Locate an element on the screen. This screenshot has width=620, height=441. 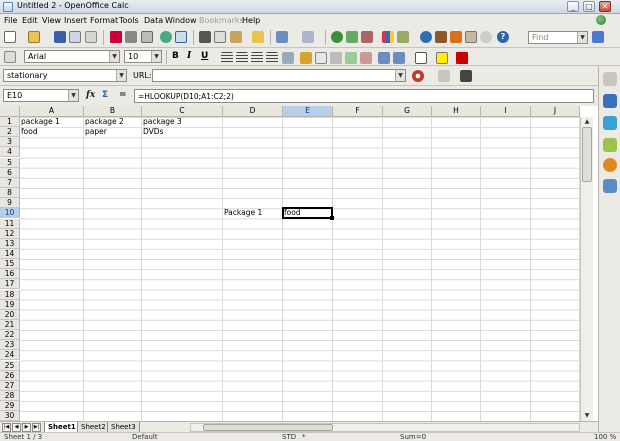
row-header-30: 30 is located at coordinates (10, 416).